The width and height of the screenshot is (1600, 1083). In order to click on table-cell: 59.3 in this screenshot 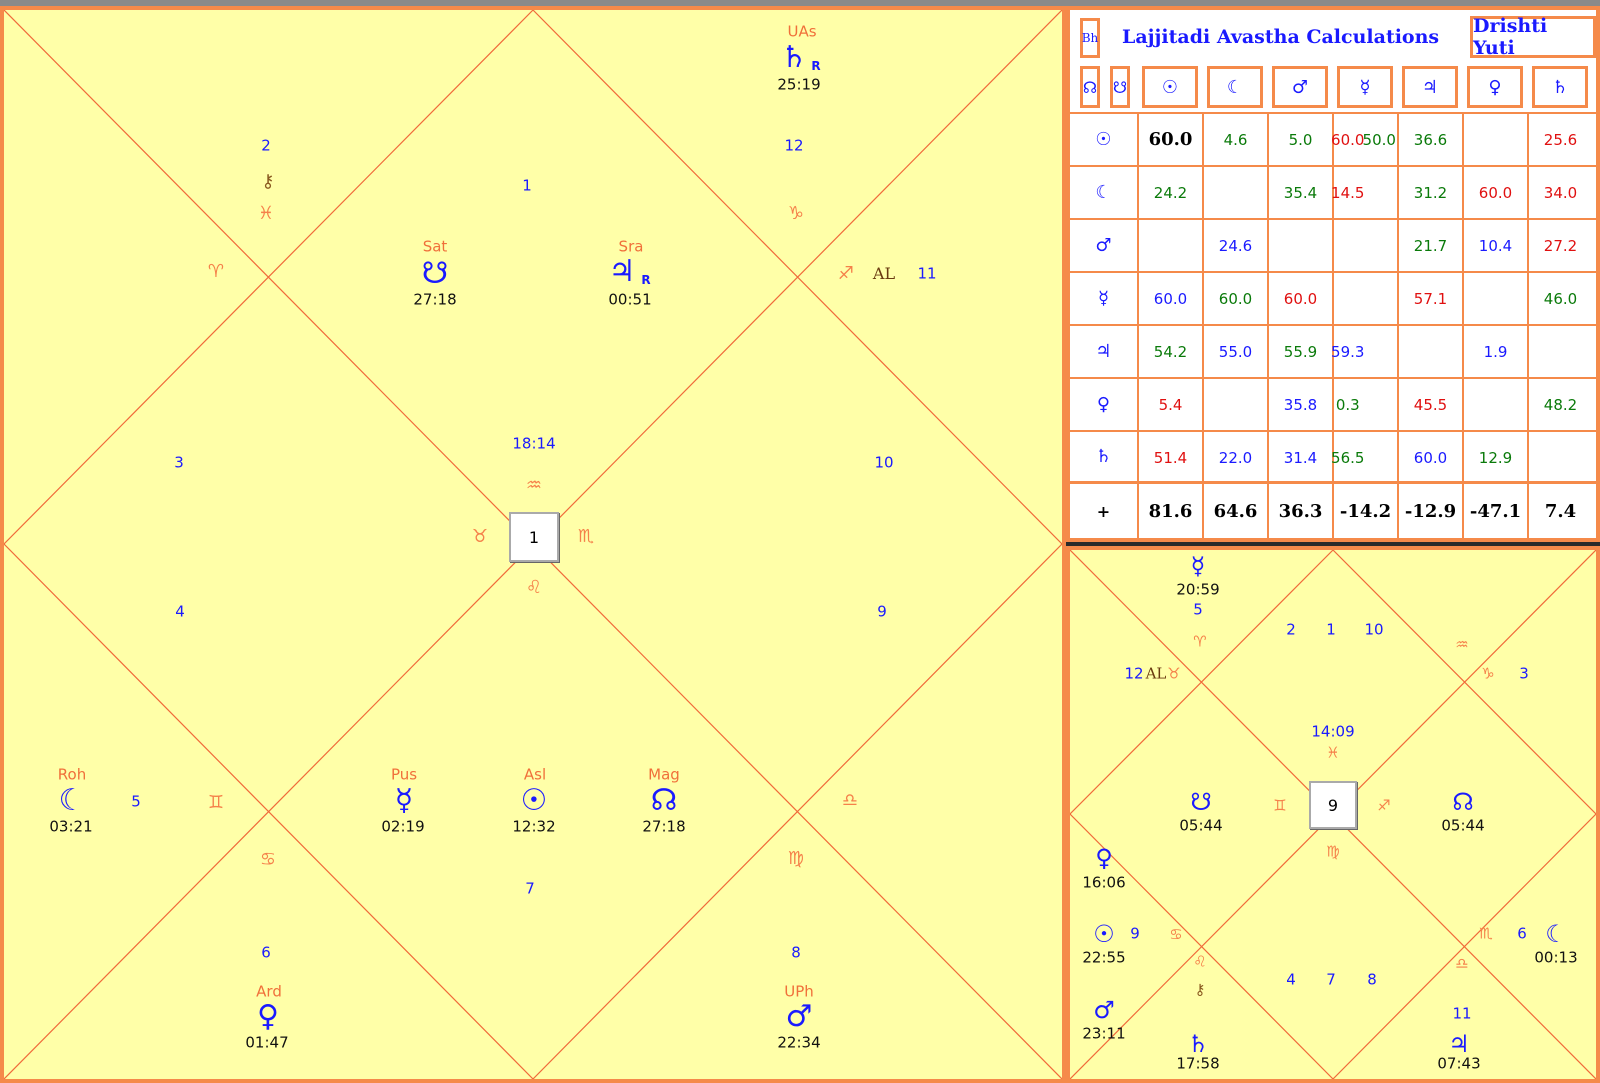, I will do `click(1348, 351)`.